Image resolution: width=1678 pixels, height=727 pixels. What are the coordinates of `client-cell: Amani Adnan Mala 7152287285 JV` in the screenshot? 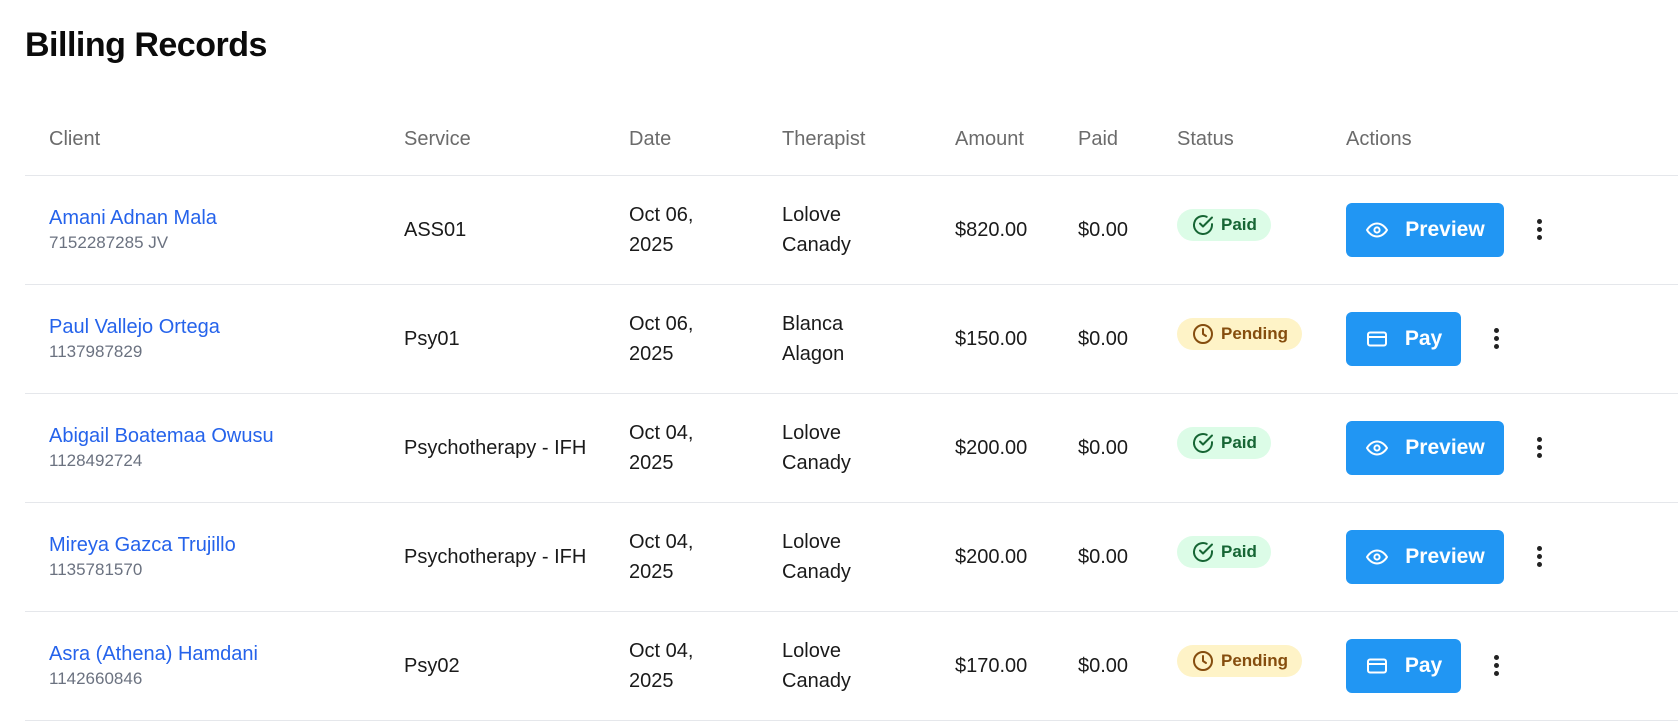 It's located at (202, 230).